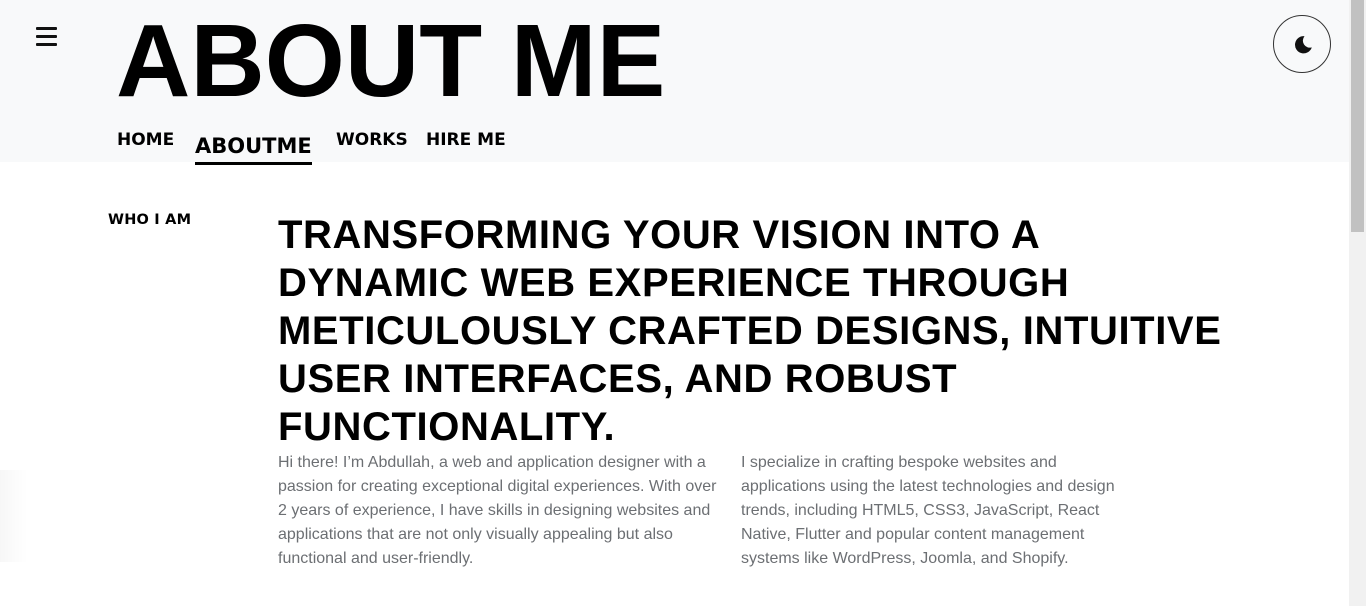  I want to click on hamburger-menu-icon, so click(47, 37).